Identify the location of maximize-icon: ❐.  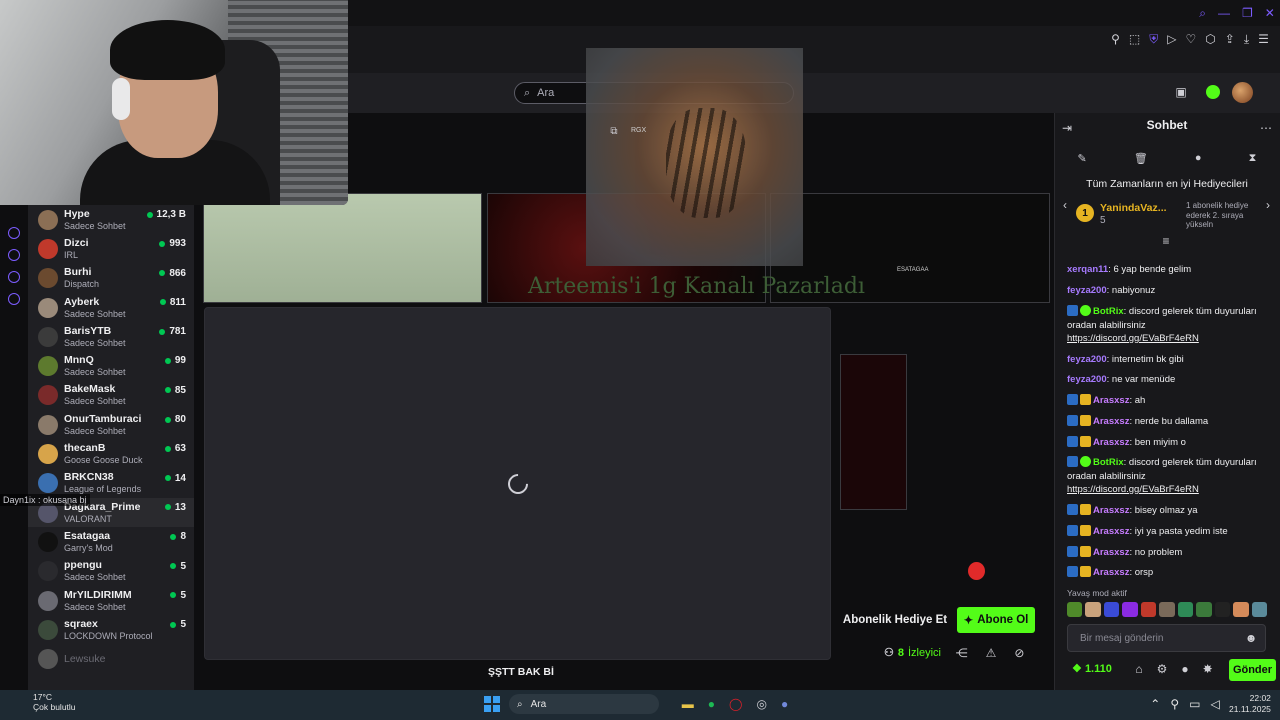
(1247, 13).